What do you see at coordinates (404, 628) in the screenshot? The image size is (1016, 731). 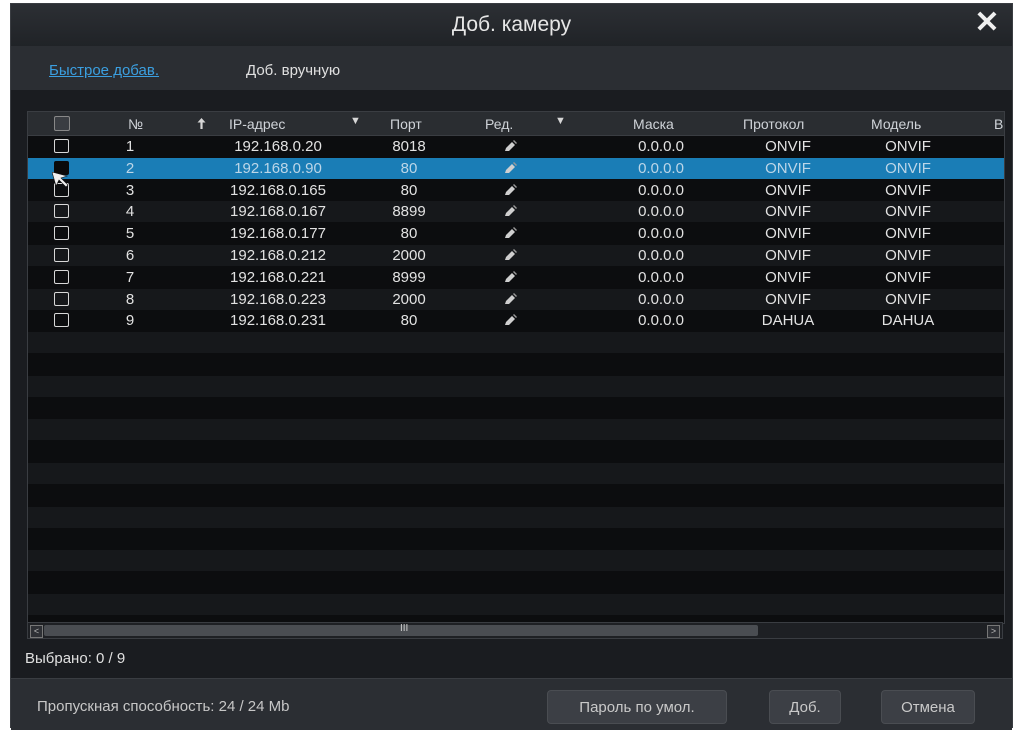 I see `scroll-grip-icon: III` at bounding box center [404, 628].